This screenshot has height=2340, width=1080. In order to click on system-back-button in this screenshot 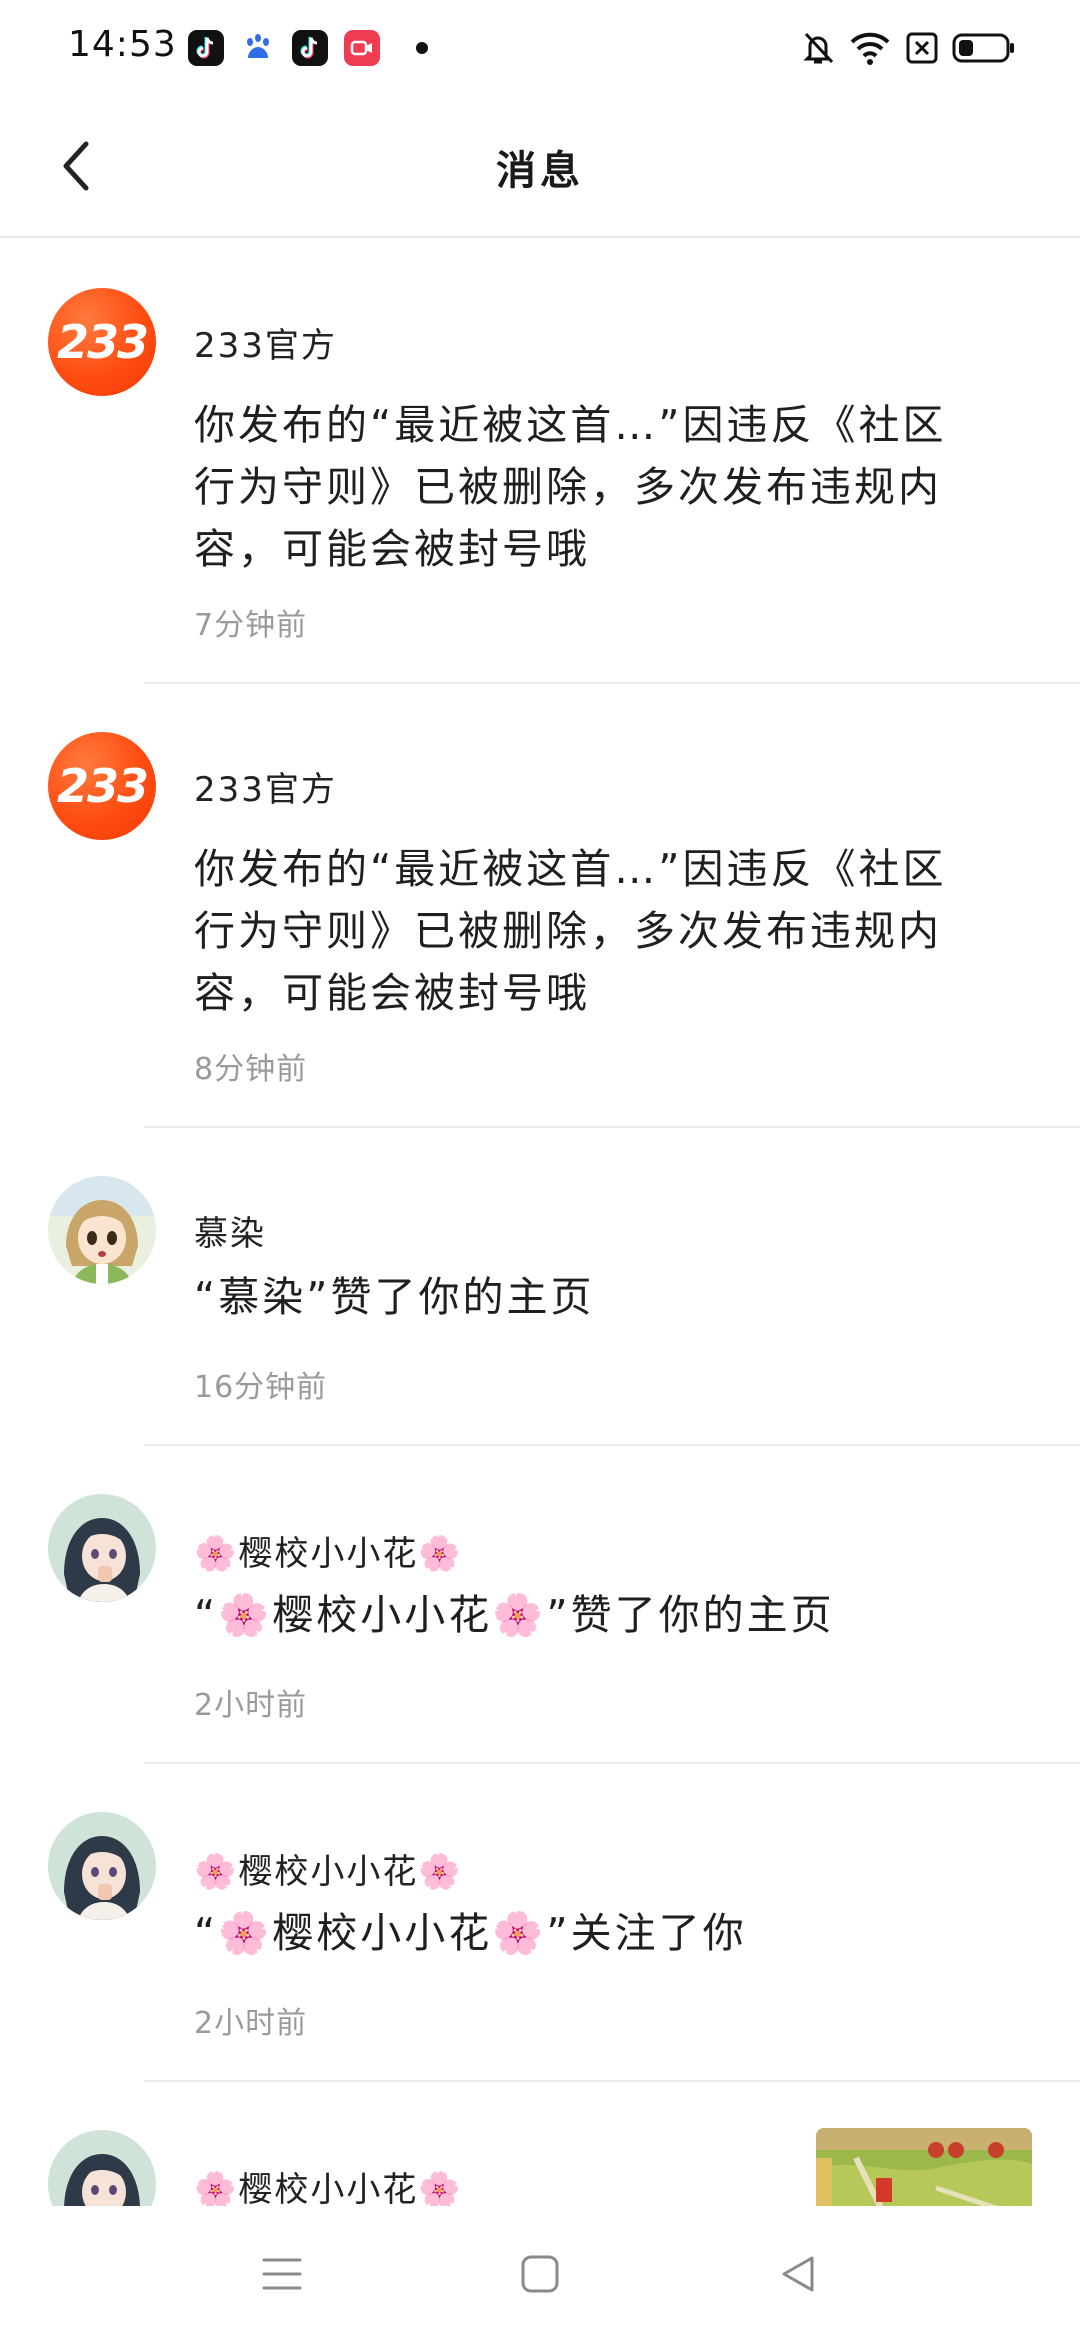, I will do `click(798, 2274)`.